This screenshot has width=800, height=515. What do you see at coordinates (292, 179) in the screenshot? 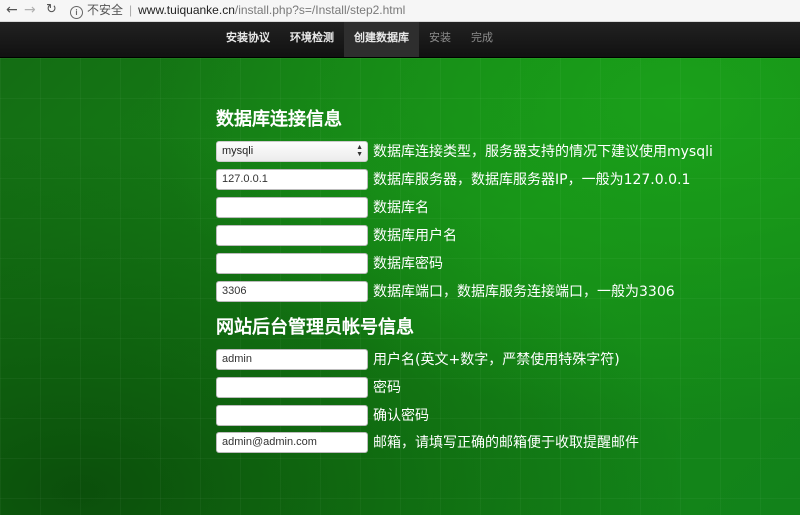
I see `db-host-input` at bounding box center [292, 179].